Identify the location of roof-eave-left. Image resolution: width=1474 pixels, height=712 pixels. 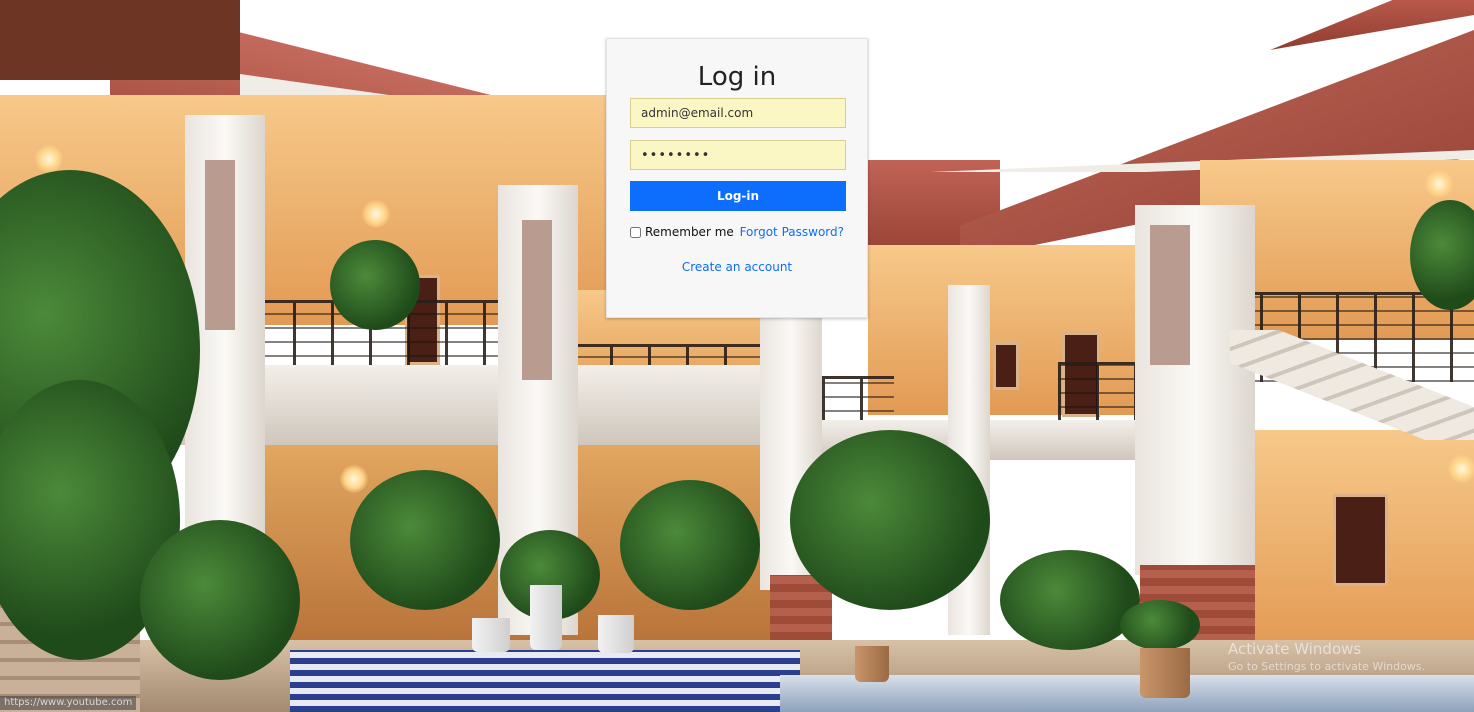
(120, 40).